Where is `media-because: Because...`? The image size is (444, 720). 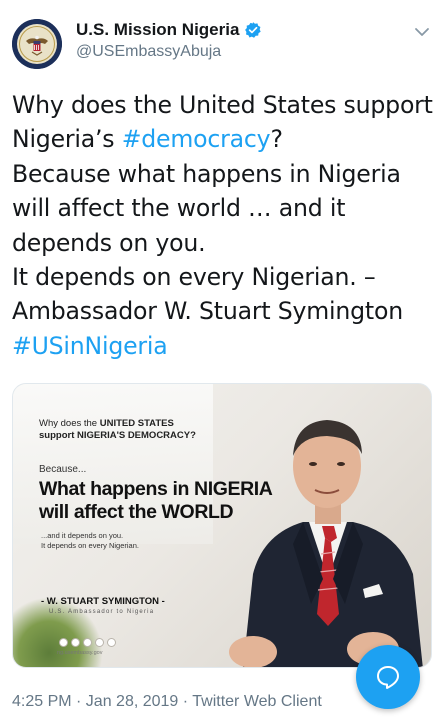 media-because: Because... is located at coordinates (63, 469).